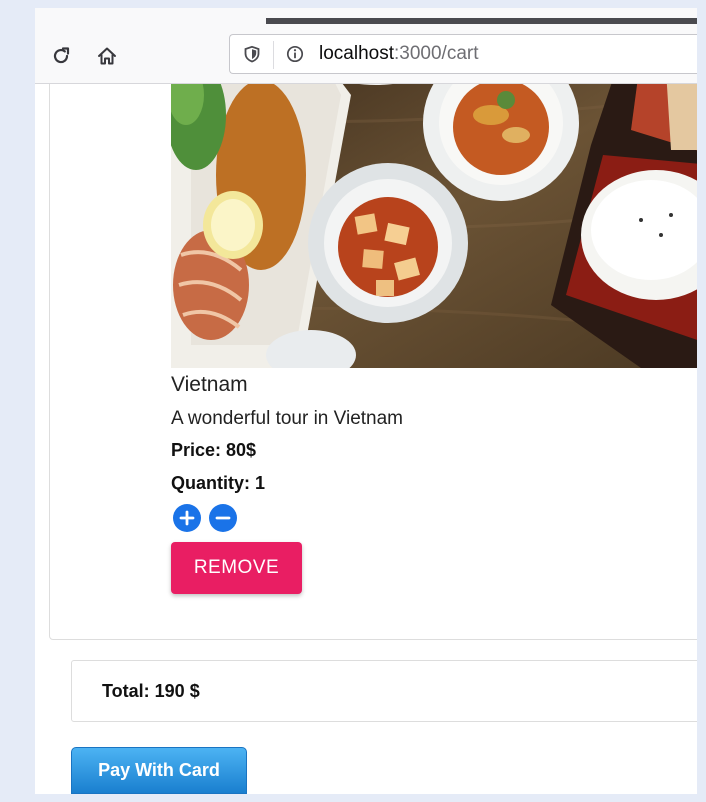 The width and height of the screenshot is (706, 802). I want to click on reload-icon, so click(61, 55).